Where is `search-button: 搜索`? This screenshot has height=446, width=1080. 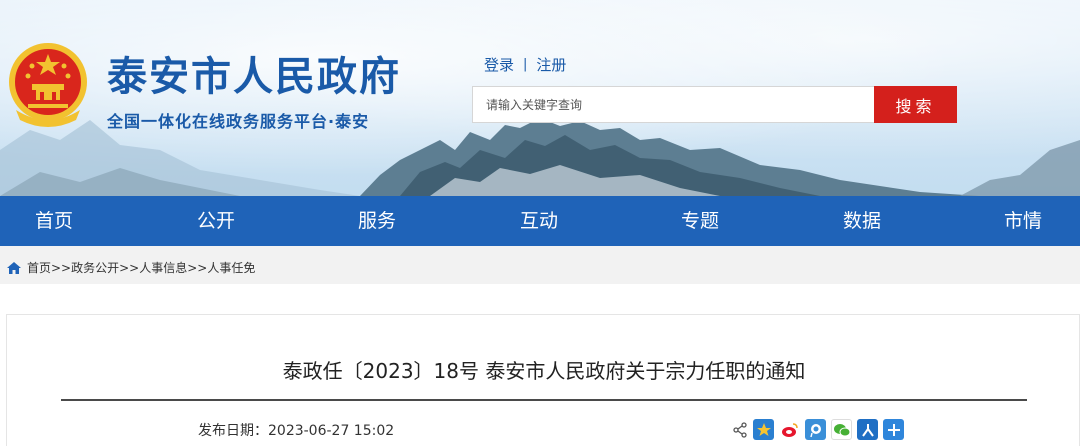 search-button: 搜索 is located at coordinates (915, 104).